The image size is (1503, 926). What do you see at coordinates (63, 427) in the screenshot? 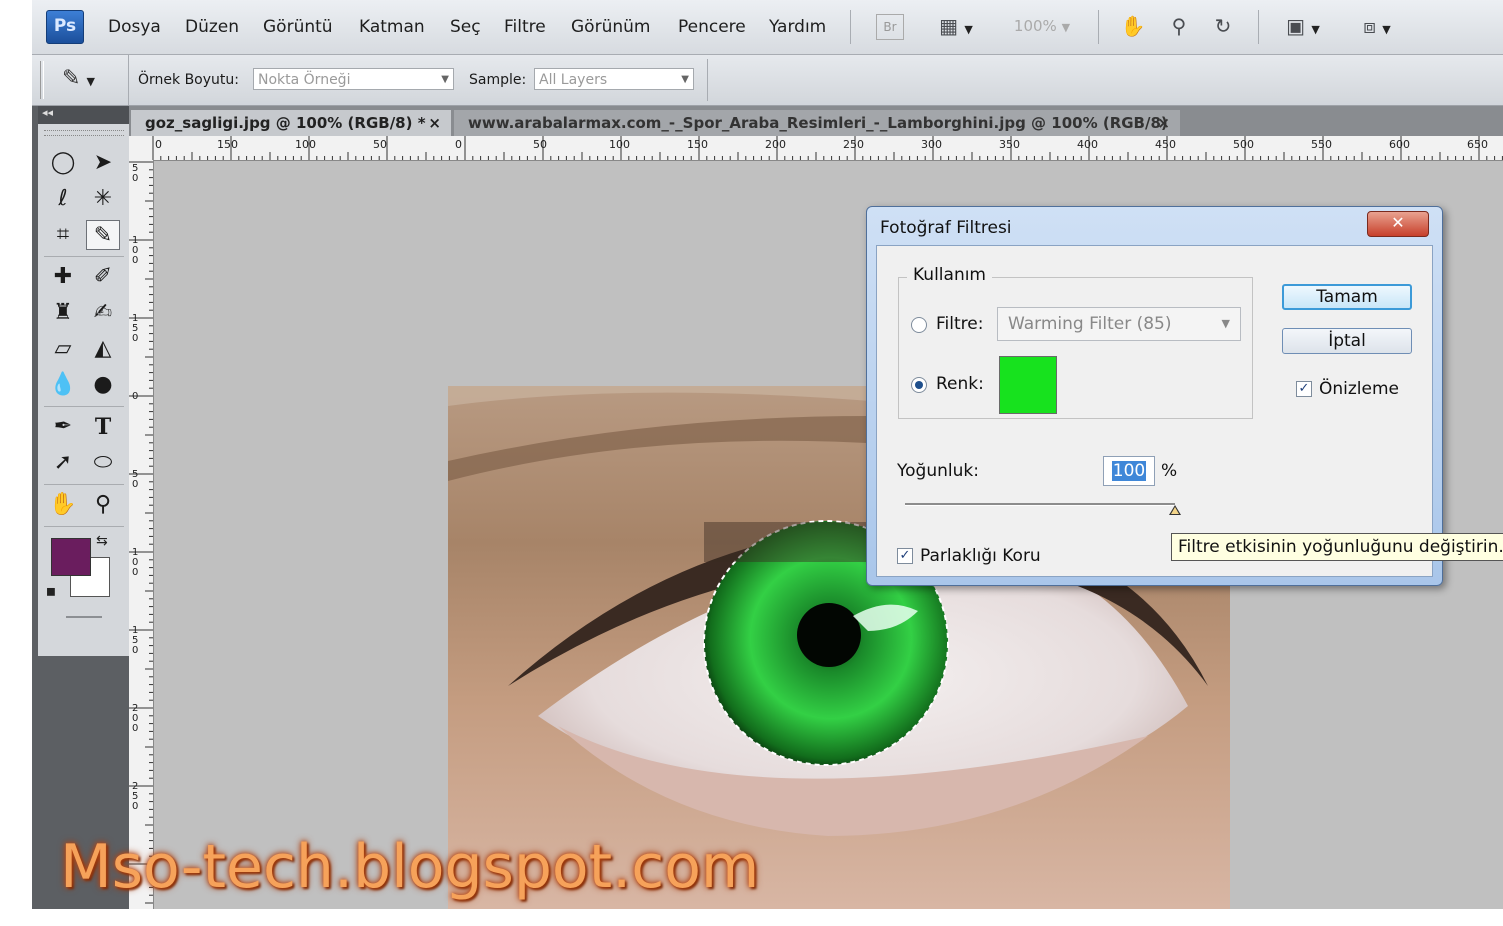
I see `pen-tool-icon: ✒` at bounding box center [63, 427].